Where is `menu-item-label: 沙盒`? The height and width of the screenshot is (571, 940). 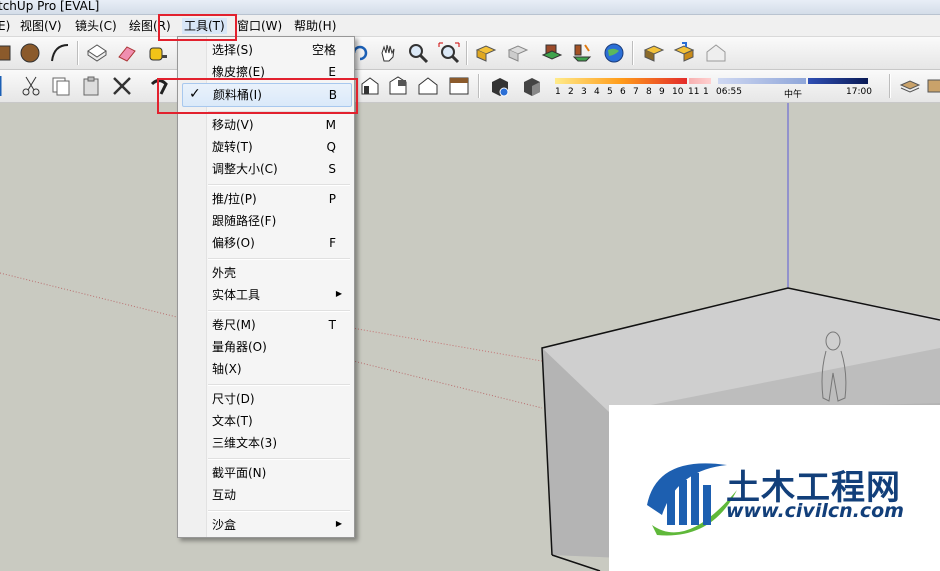 menu-item-label: 沙盒 is located at coordinates (224, 525).